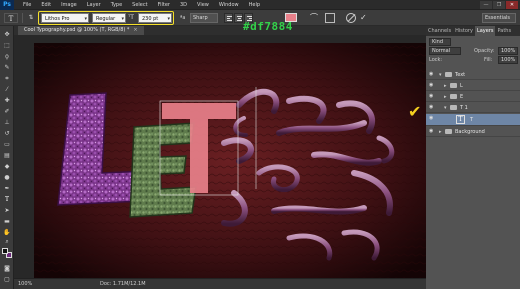 The width and height of the screenshot is (520, 289). I want to click on antialias-label: ªa, so click(183, 18).